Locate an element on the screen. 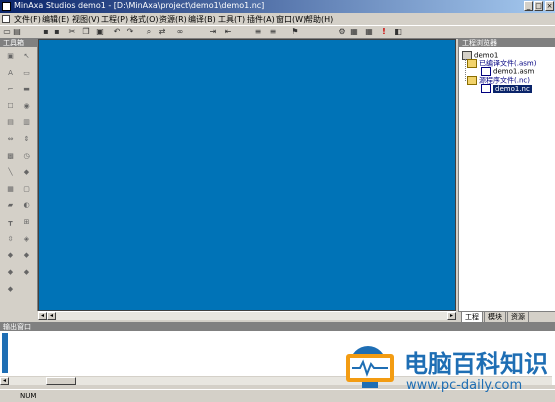 The image size is (555, 402). tab-icon: ⊞ is located at coordinates (26, 222).